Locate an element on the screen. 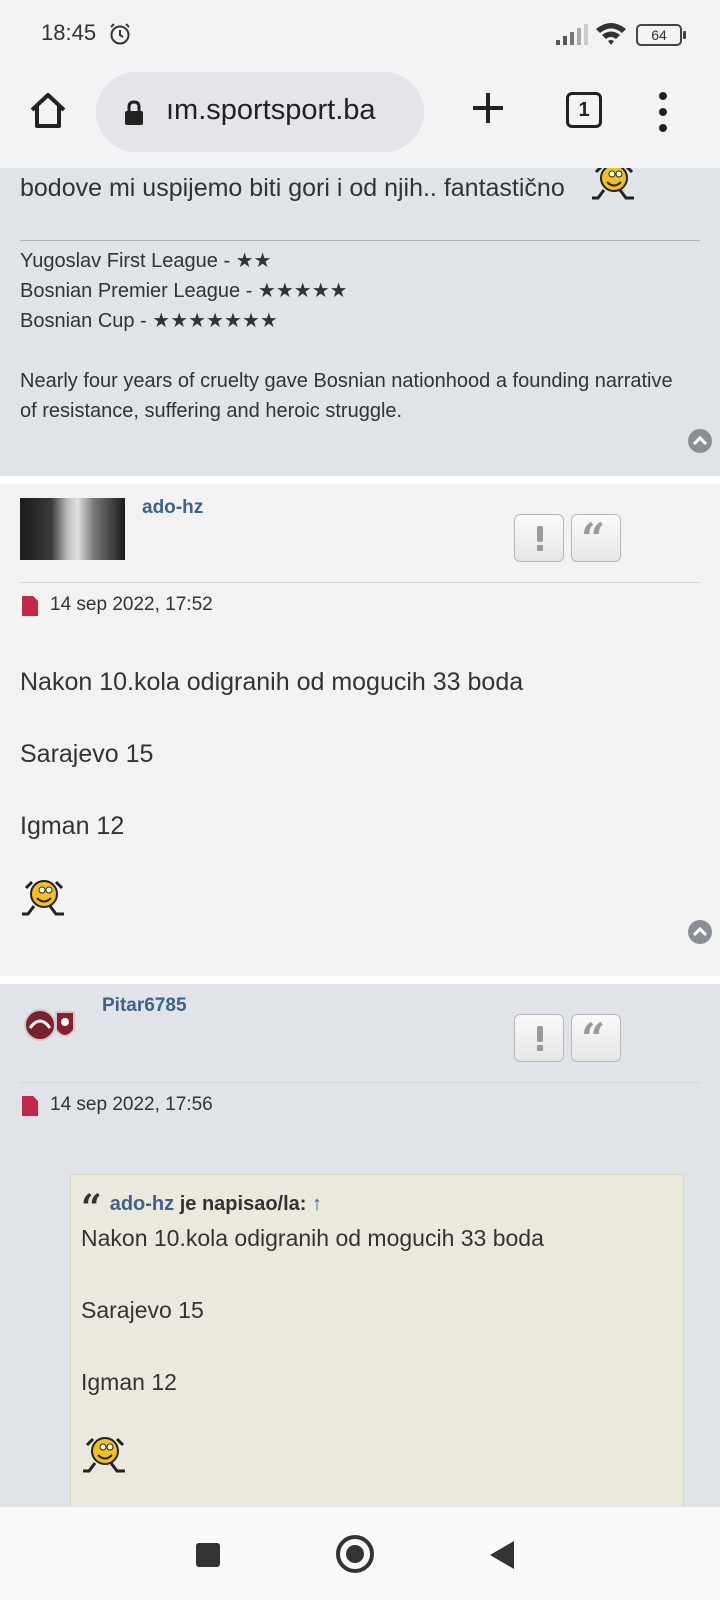 The height and width of the screenshot is (1600, 720). username-link: ado-hz is located at coordinates (172, 508).